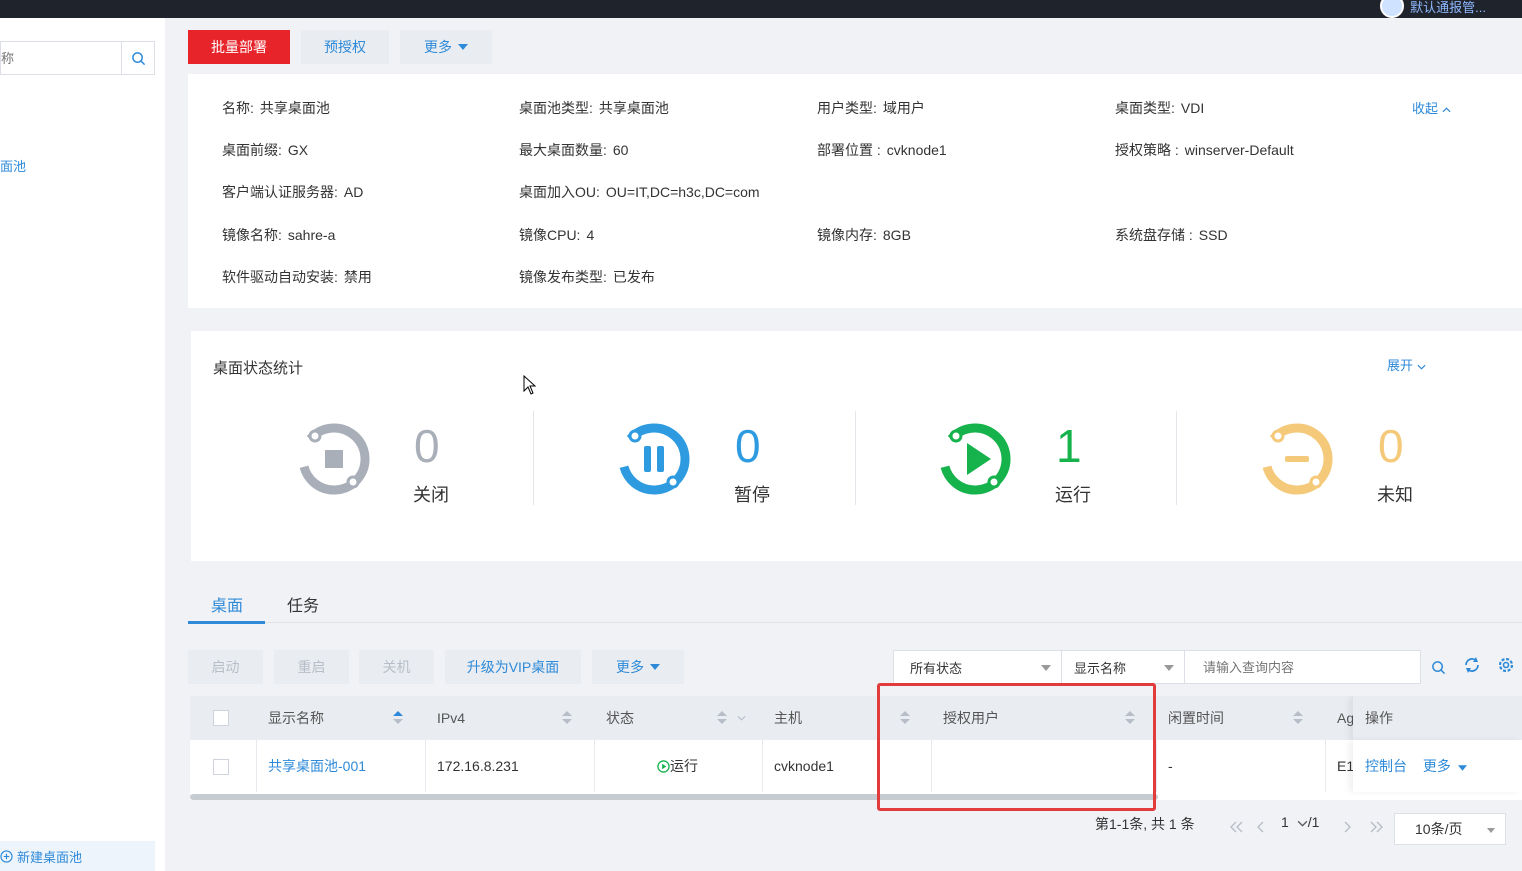 This screenshot has width=1522, height=871. I want to click on header-status: 状态, so click(614, 718).